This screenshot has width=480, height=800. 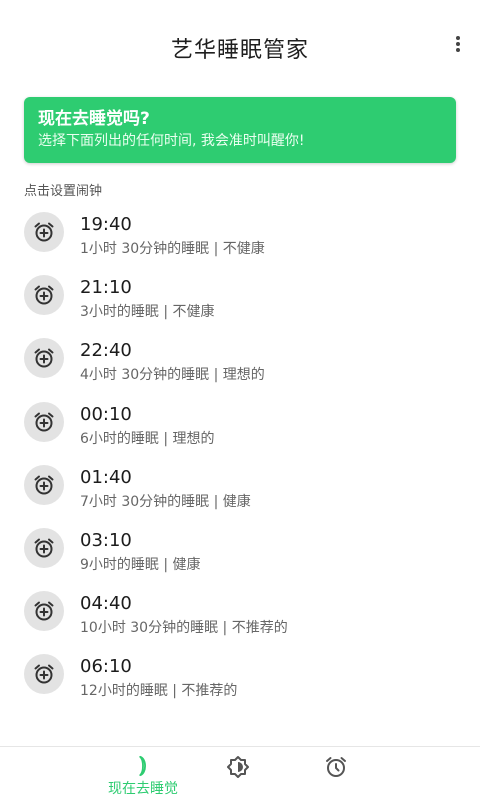 I want to click on alarm-text: 06:10 12小时的睡眠 | 不推荐的, so click(x=158, y=674).